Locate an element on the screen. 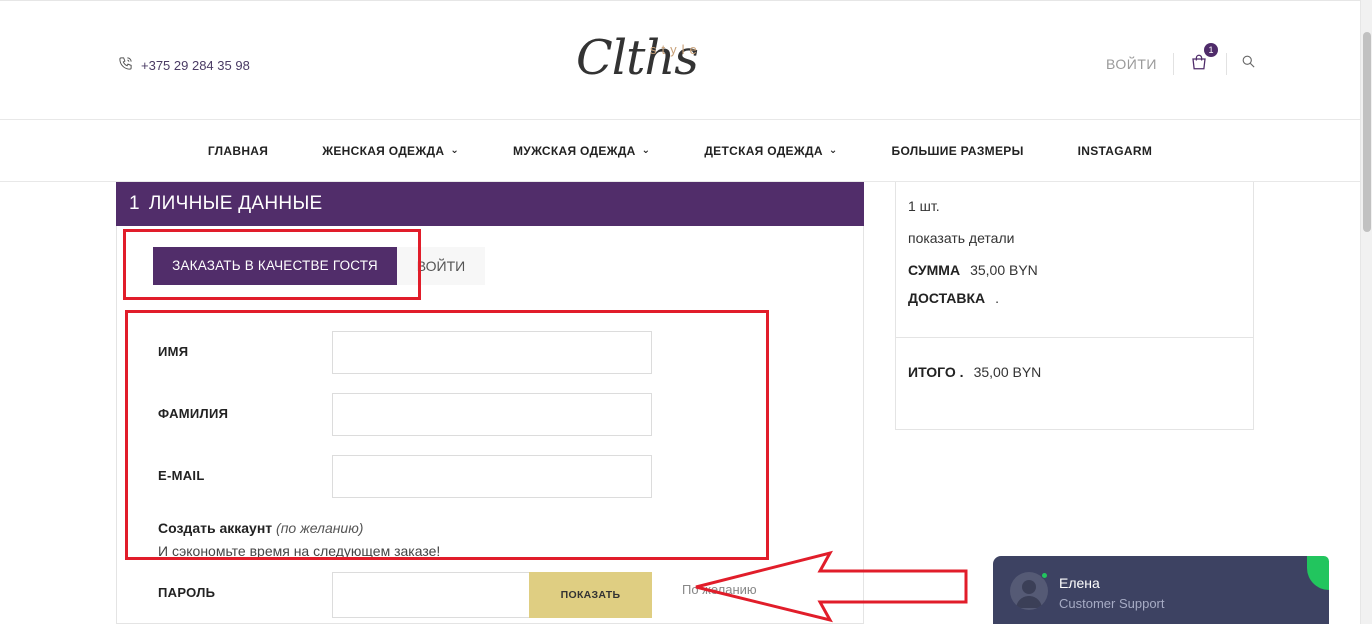 This screenshot has width=1372, height=624. nav-label: INSTAGARM is located at coordinates (1115, 151).